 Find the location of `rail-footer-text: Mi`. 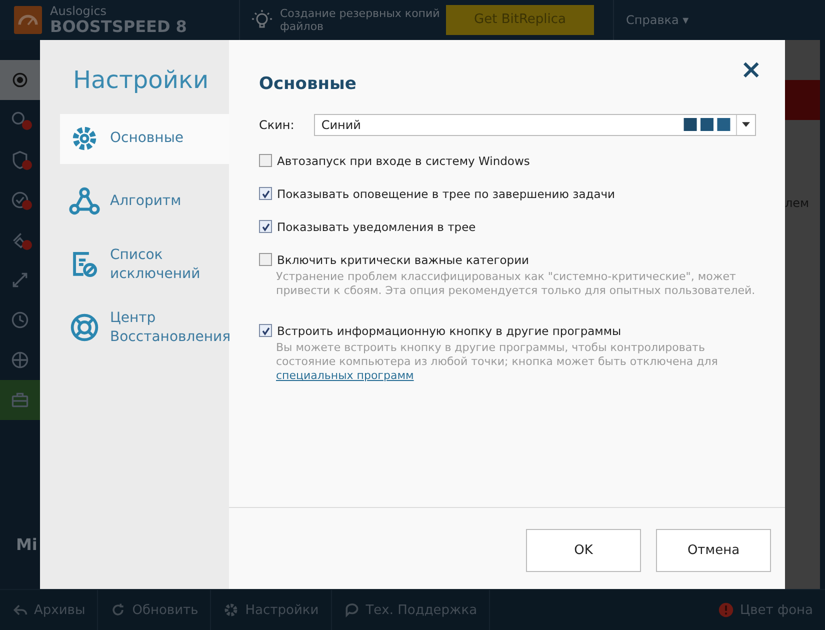

rail-footer-text: Mi is located at coordinates (27, 544).